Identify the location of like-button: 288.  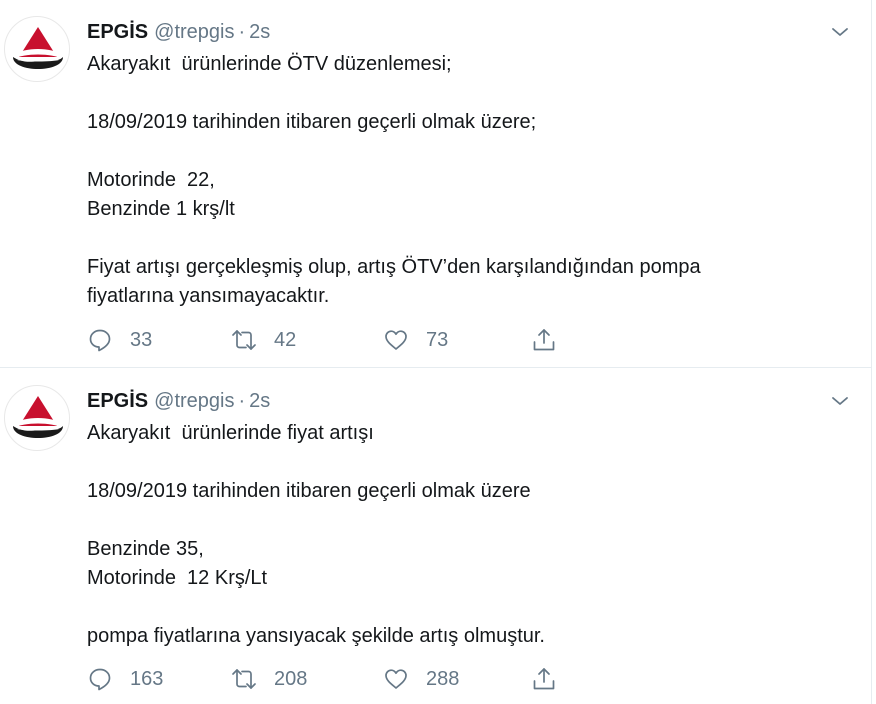
(421, 679).